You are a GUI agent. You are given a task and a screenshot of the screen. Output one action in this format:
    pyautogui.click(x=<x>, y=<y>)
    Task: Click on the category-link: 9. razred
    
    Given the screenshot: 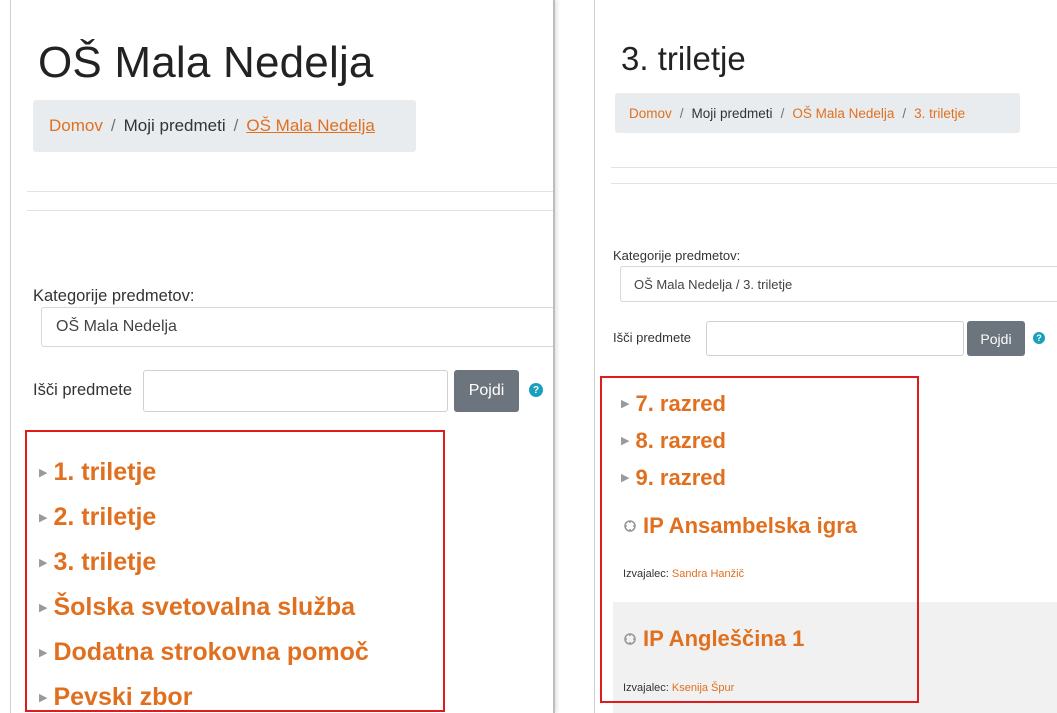 What is the action you would take?
    pyautogui.click(x=680, y=478)
    